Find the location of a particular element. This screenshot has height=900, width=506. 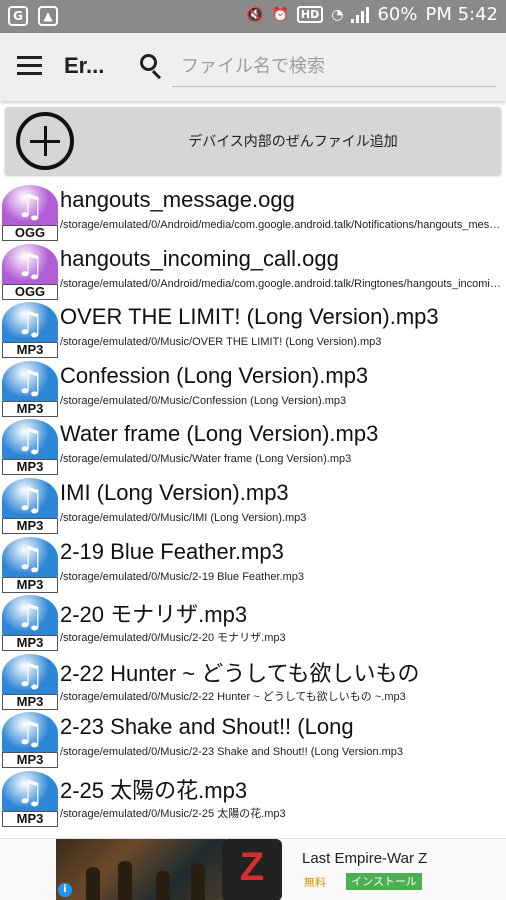

file-name: Water frame (Long Version).mp3 is located at coordinates (219, 434).